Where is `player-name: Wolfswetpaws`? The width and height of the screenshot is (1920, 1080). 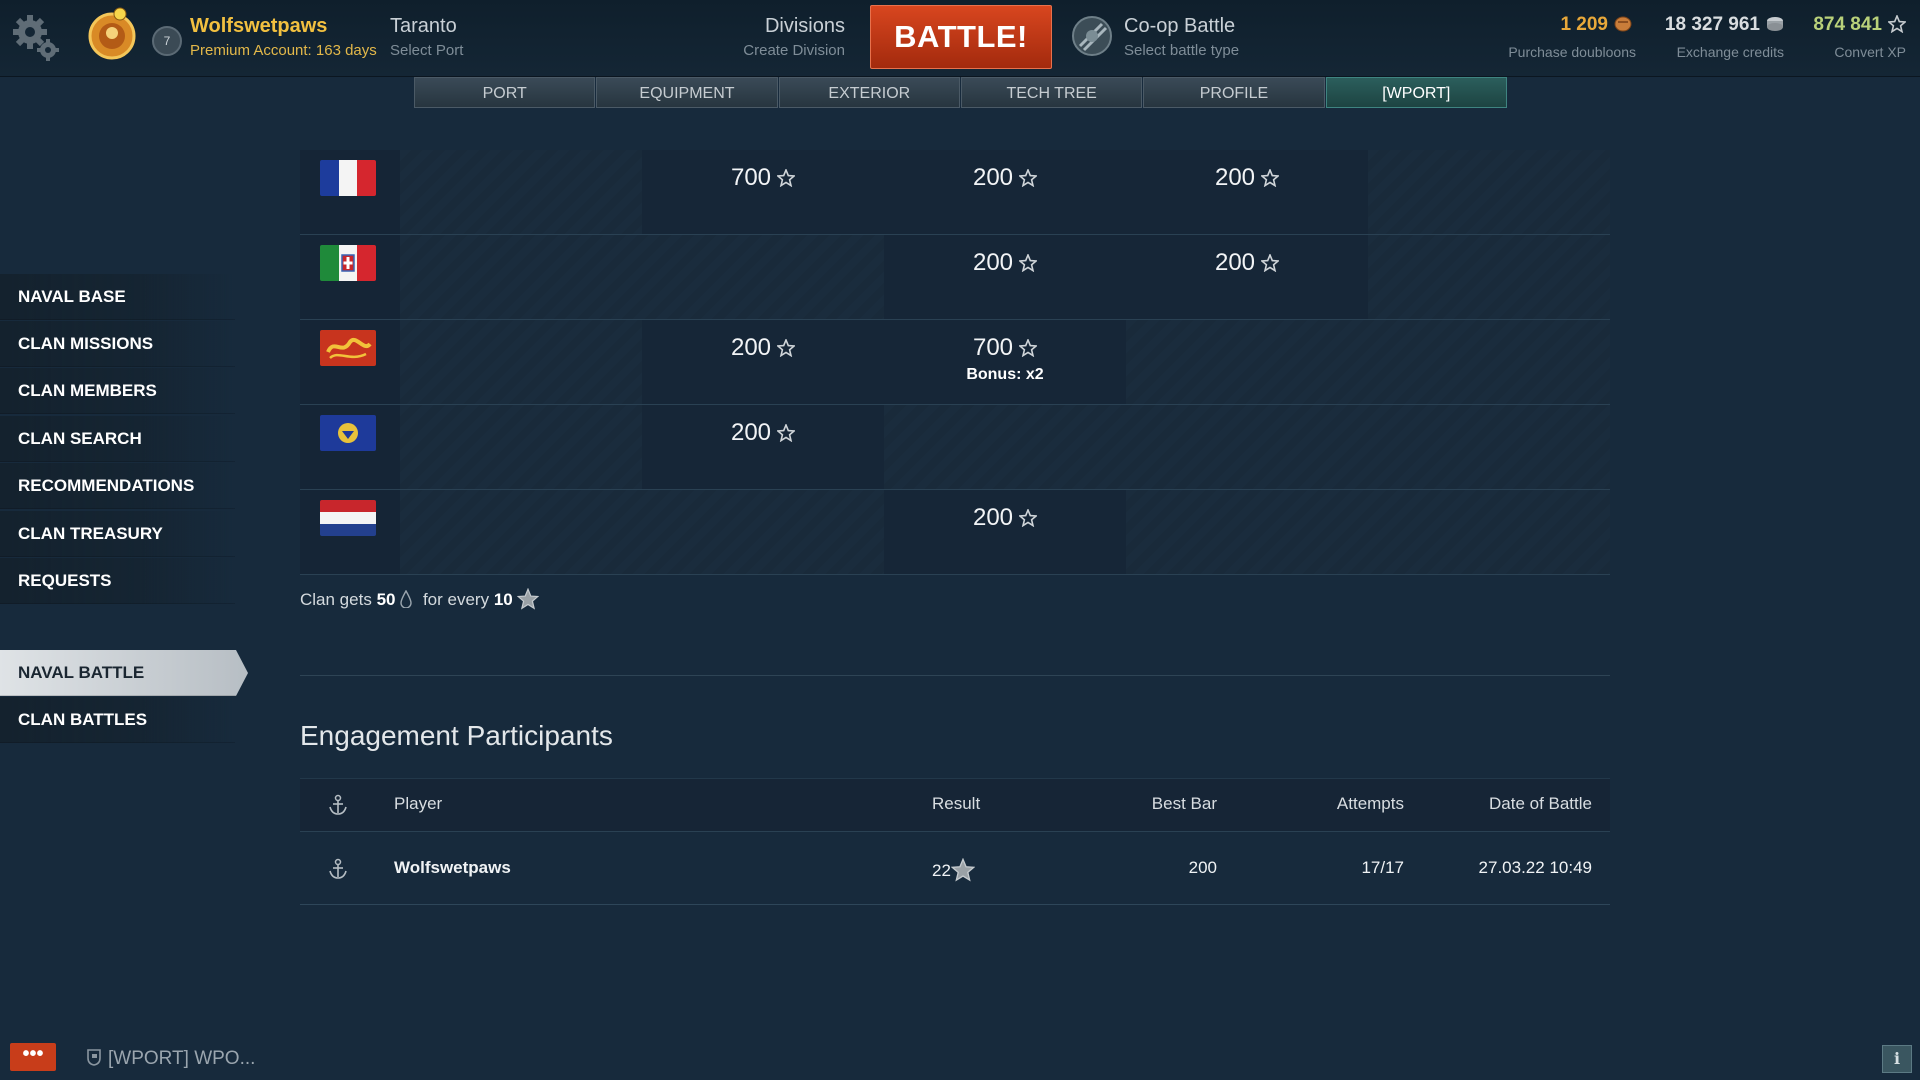
player-name: Wolfswetpaws is located at coordinates (452, 868).